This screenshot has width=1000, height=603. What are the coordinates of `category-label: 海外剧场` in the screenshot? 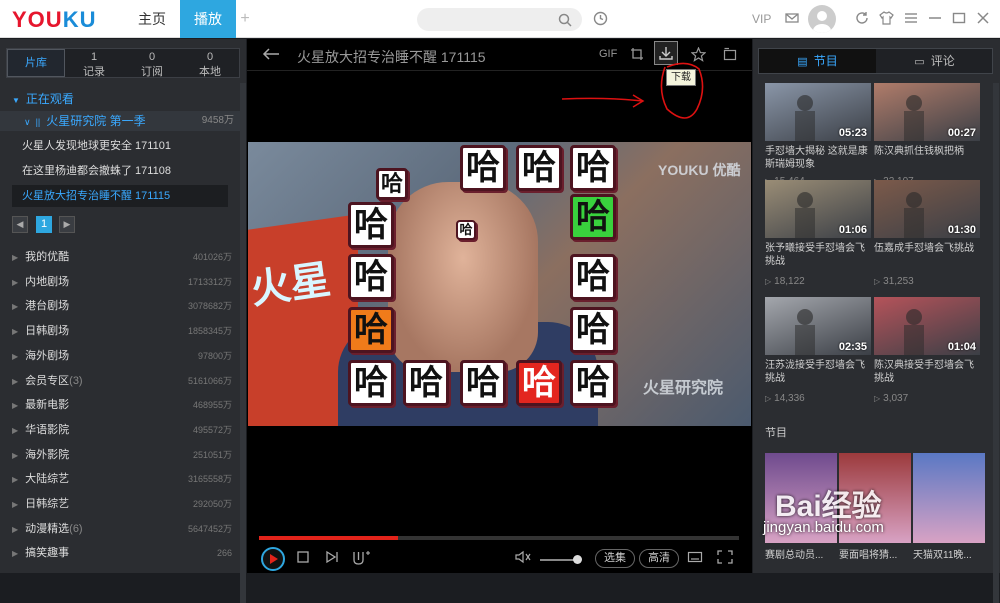 It's located at (47, 355).